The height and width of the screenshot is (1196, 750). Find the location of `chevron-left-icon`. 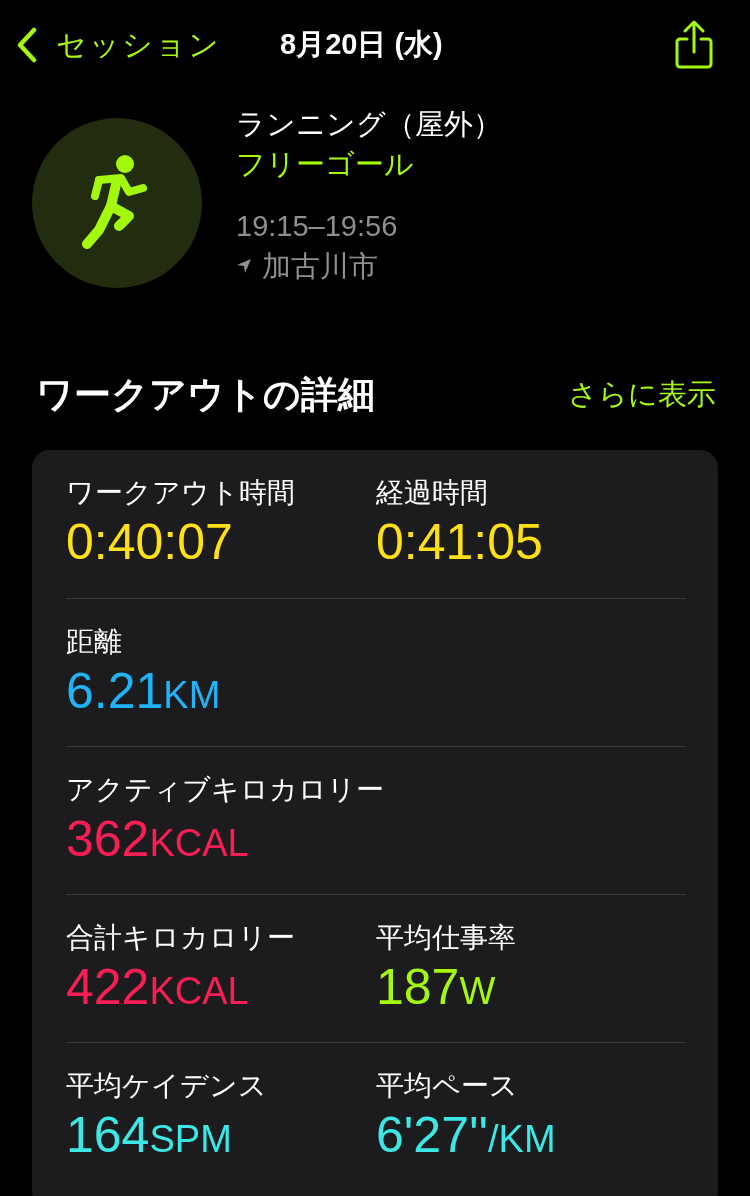

chevron-left-icon is located at coordinates (27, 45).